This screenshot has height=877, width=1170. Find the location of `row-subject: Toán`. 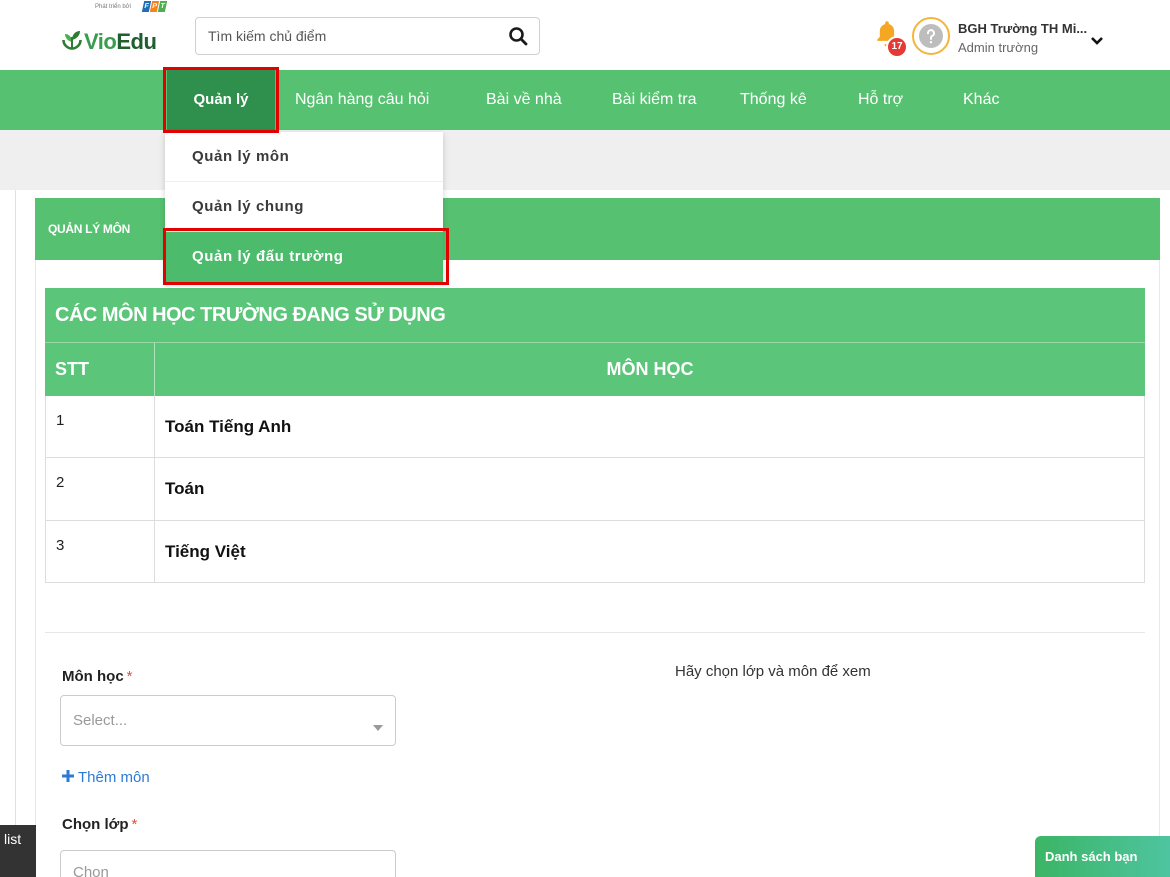

row-subject: Toán is located at coordinates (185, 488).